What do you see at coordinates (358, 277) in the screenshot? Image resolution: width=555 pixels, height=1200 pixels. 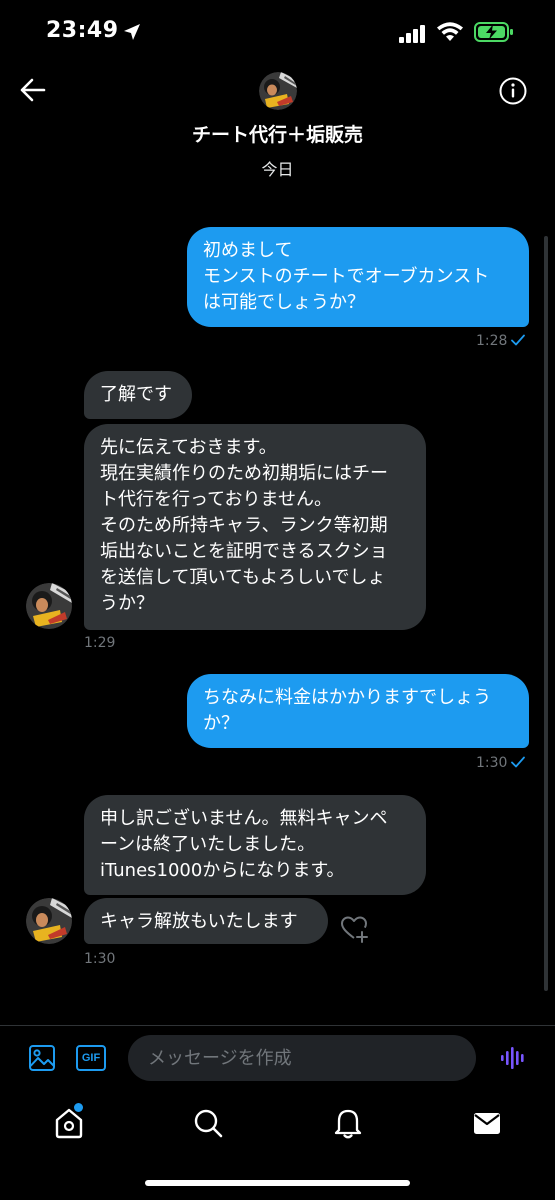 I see `sent-message-bubble: 初めまして モンストのチートでオーブカンスト は可能でしょうか？` at bounding box center [358, 277].